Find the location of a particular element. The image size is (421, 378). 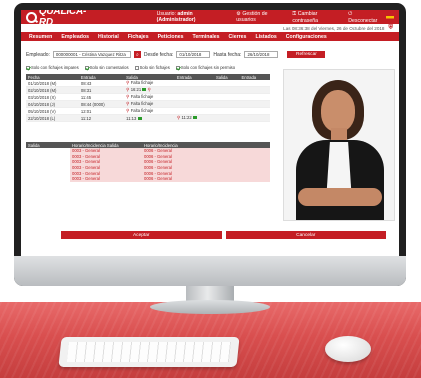

from-date-value: 01/10/2018 is located at coordinates (190, 54).